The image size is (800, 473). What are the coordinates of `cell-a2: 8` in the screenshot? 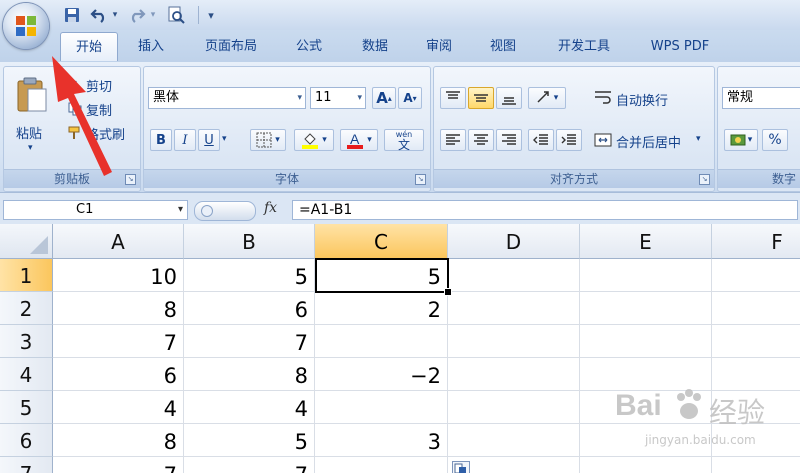 It's located at (118, 308).